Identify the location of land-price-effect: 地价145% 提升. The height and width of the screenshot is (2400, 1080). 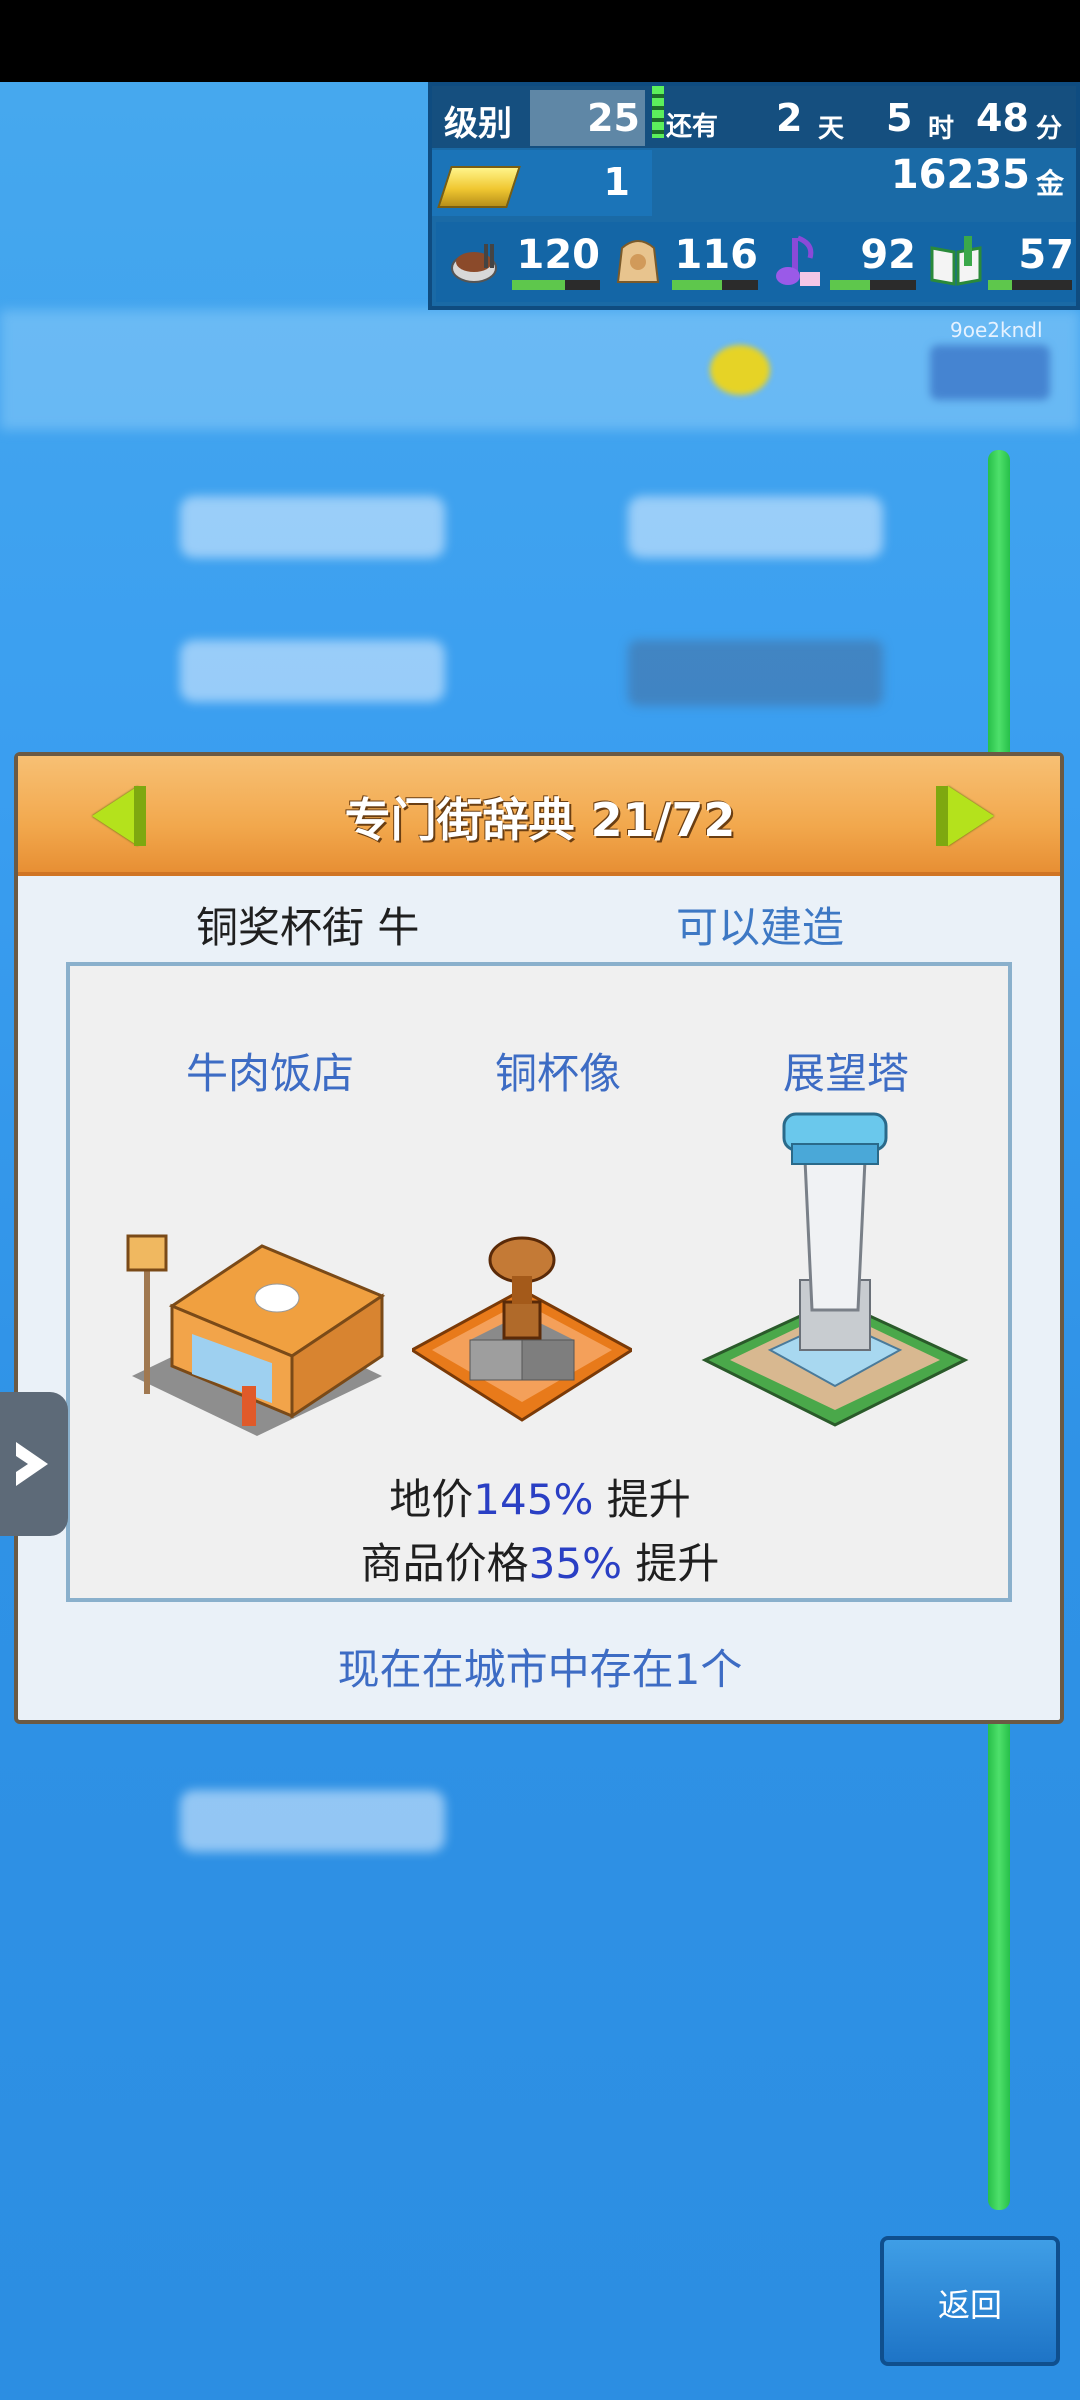
(540, 1496).